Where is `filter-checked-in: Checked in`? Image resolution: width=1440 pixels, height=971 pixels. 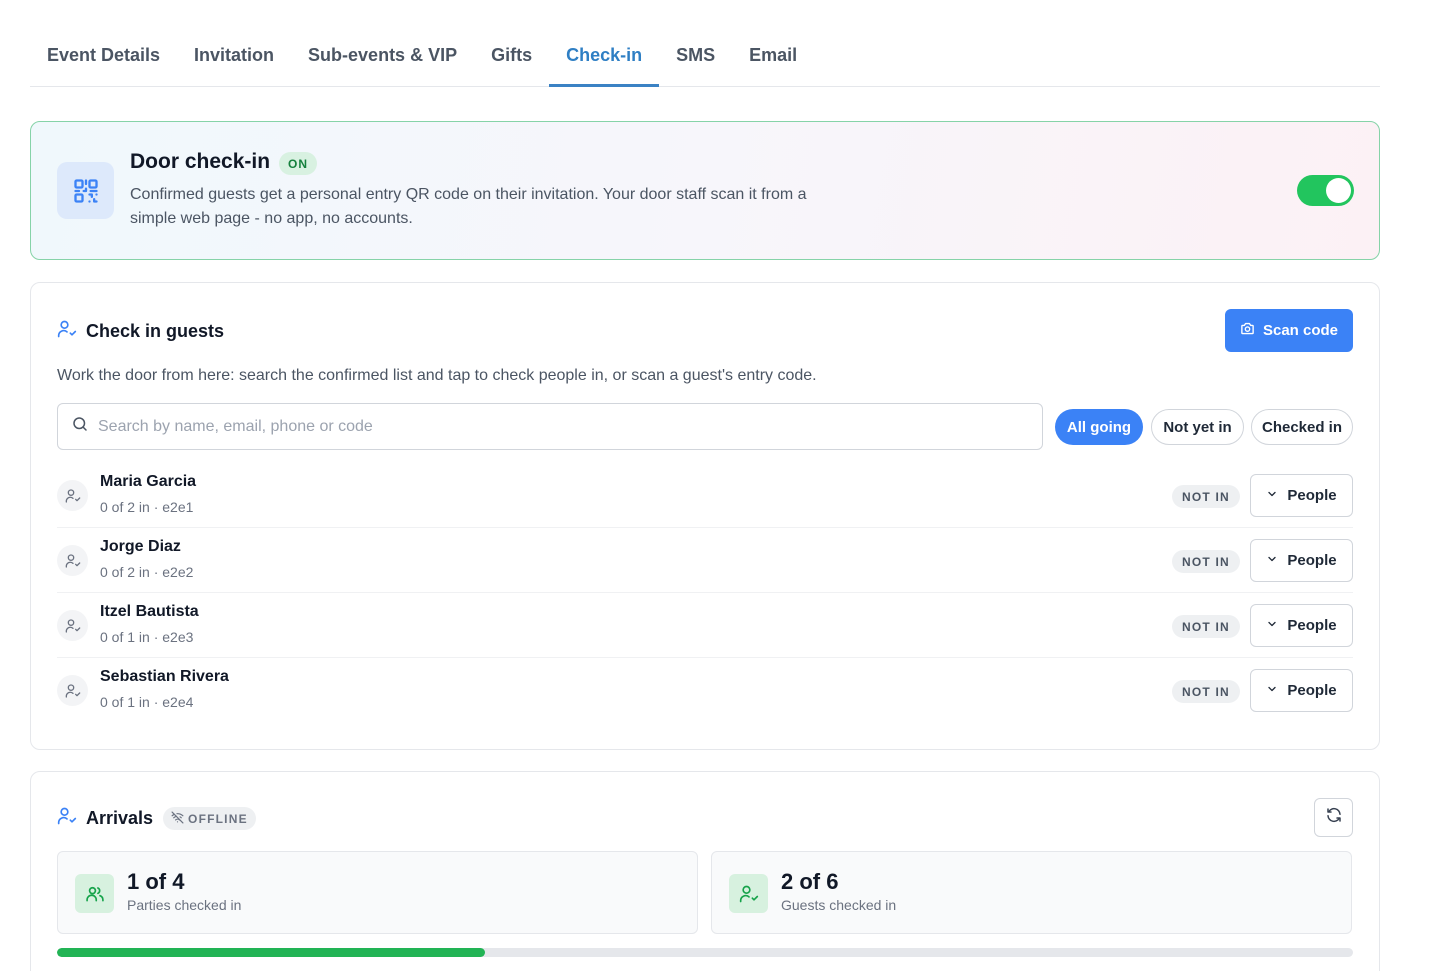 filter-checked-in: Checked in is located at coordinates (1302, 427).